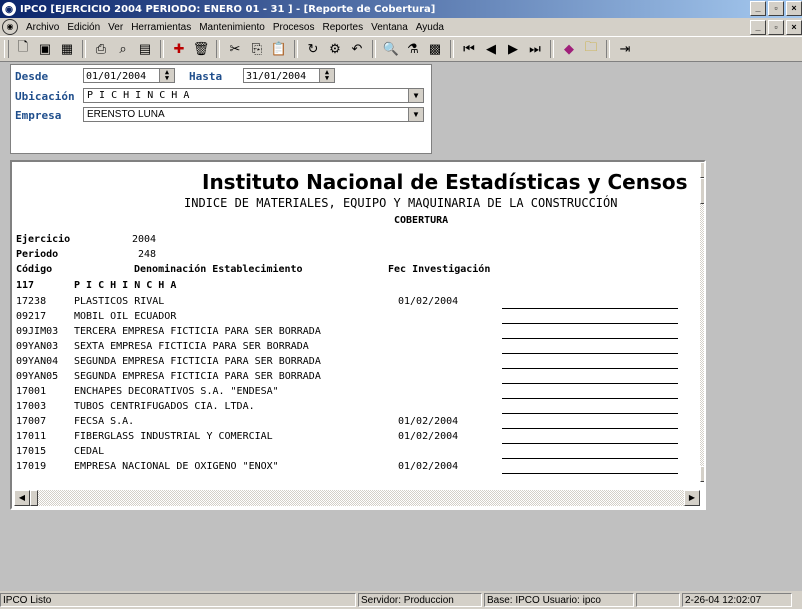  I want to click on group-code: 117, so click(25, 285).